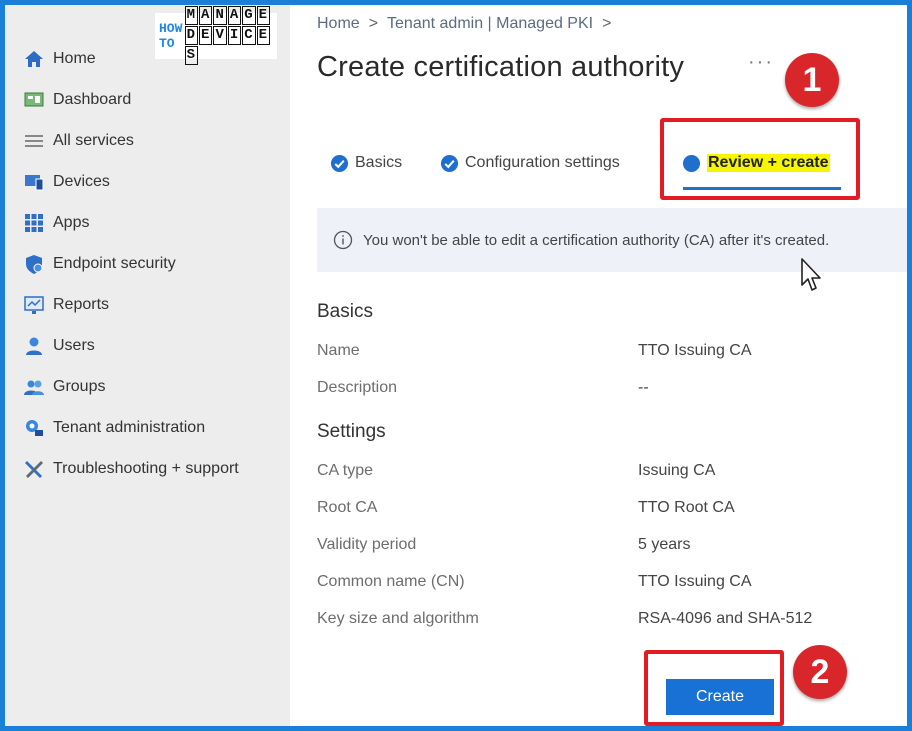 The height and width of the screenshot is (731, 912). What do you see at coordinates (664, 544) in the screenshot?
I see `row-value: 5 years` at bounding box center [664, 544].